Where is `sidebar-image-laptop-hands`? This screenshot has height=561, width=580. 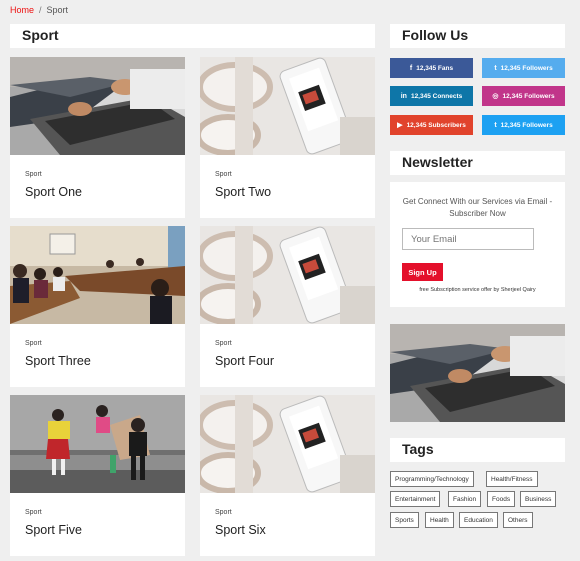
sidebar-image-laptop-hands is located at coordinates (477, 373).